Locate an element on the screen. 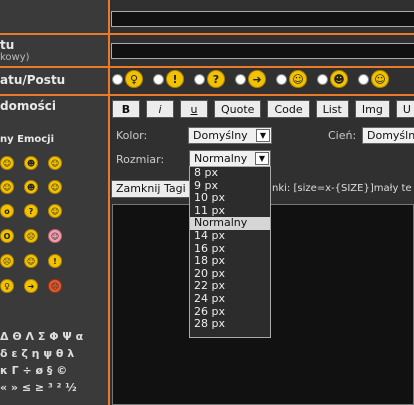 The width and height of the screenshot is (414, 405). shadow-select-value: Domyśln is located at coordinates (390, 135).